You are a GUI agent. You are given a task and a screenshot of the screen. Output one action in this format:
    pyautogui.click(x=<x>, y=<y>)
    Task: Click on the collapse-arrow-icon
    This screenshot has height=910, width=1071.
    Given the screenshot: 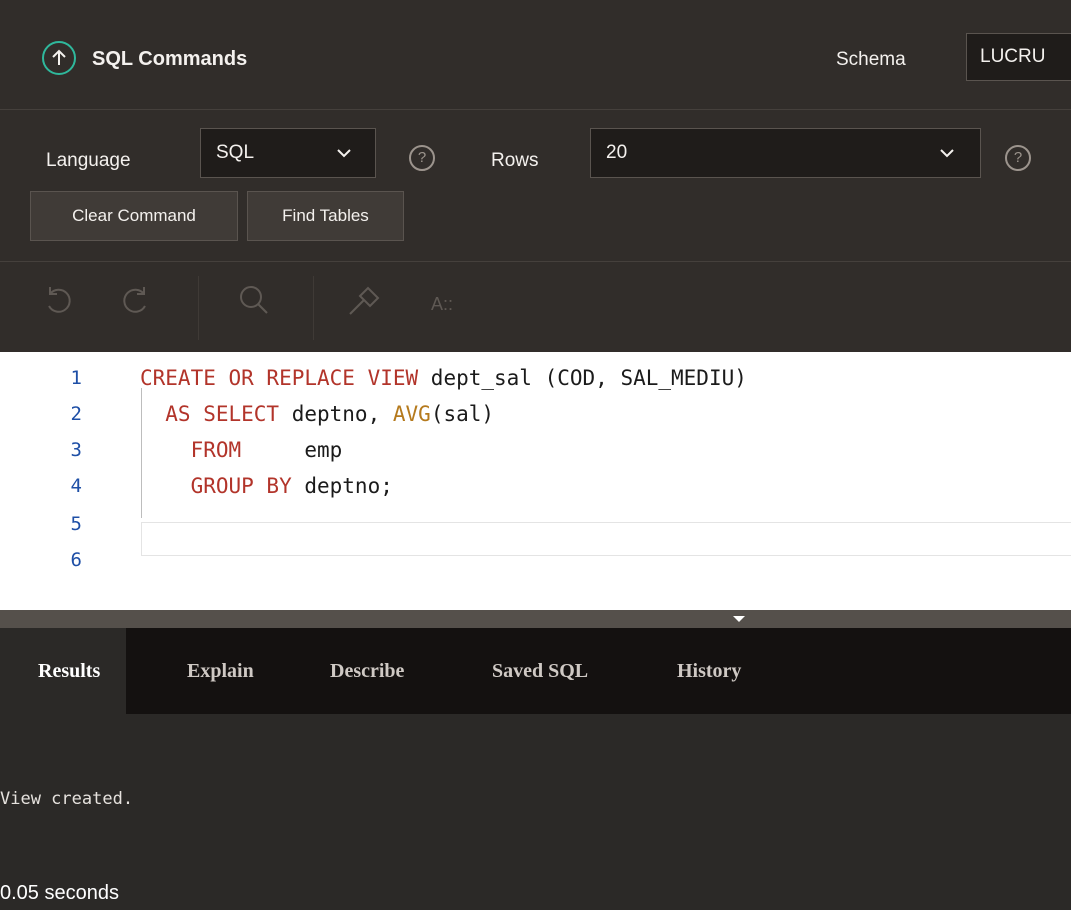 What is the action you would take?
    pyautogui.click(x=739, y=619)
    